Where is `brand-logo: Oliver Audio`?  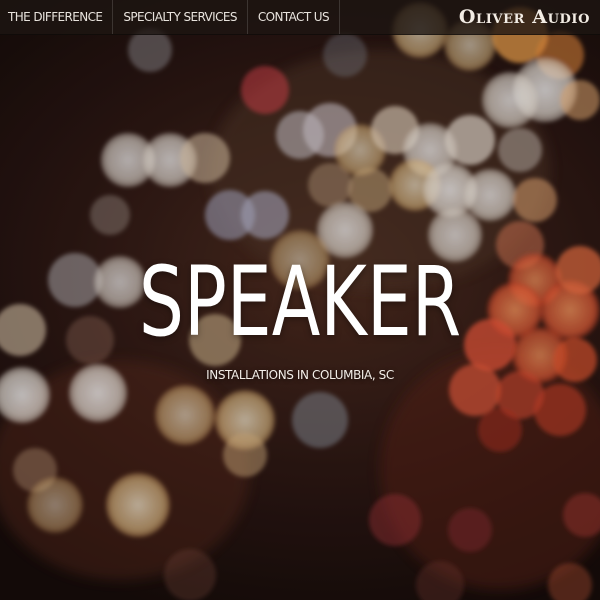
brand-logo: Oliver Audio is located at coordinates (529, 17).